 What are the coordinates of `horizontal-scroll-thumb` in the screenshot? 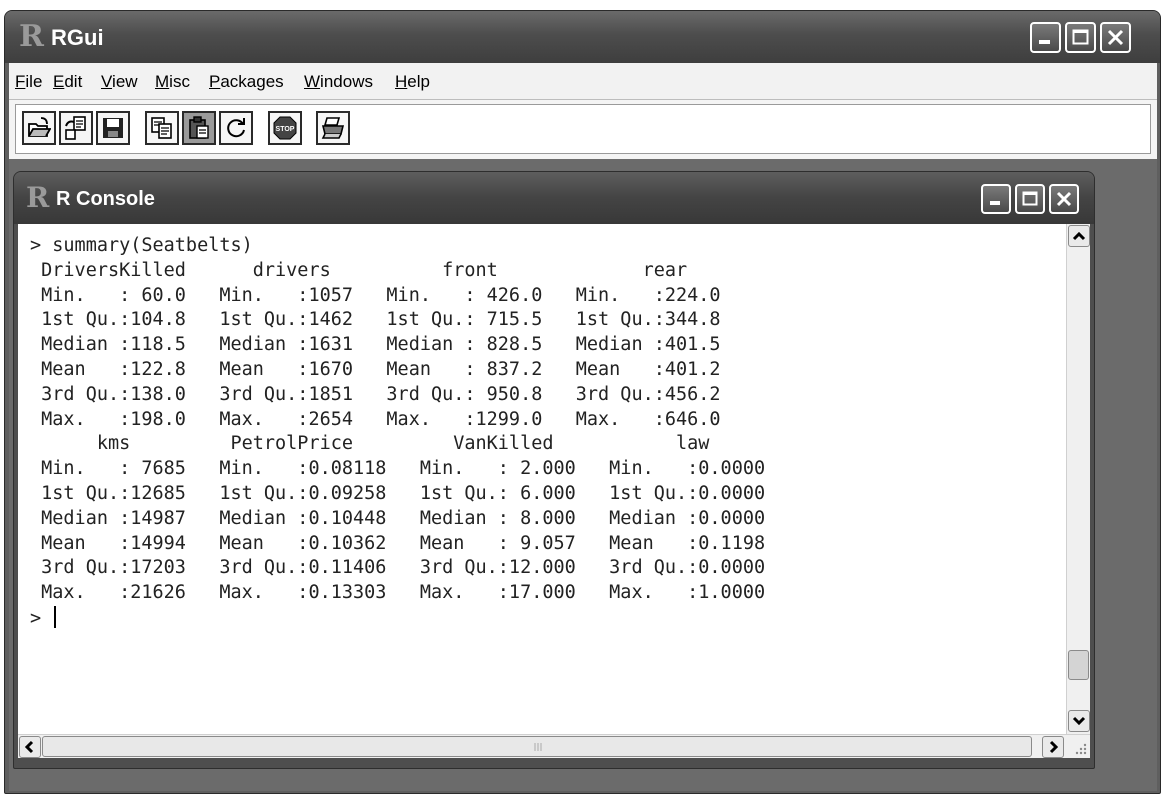 It's located at (537, 746).